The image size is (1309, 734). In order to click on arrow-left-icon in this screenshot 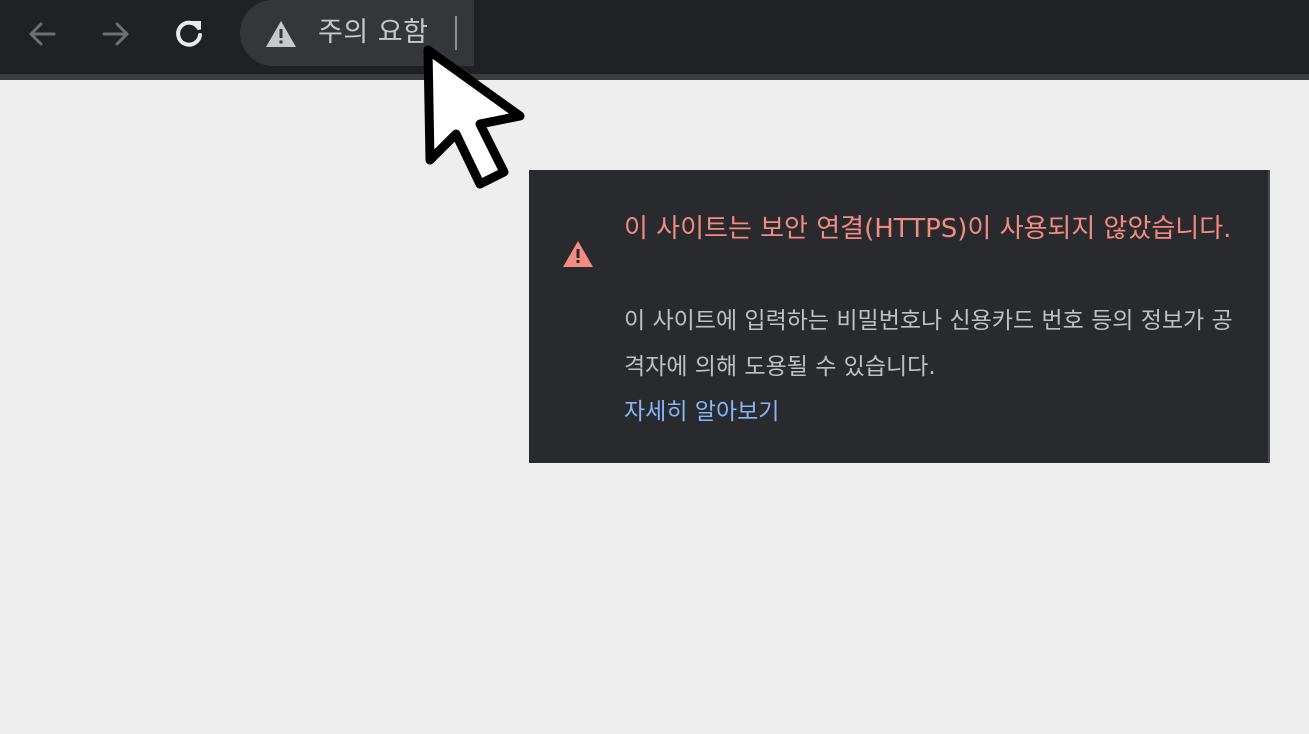, I will do `click(42, 34)`.